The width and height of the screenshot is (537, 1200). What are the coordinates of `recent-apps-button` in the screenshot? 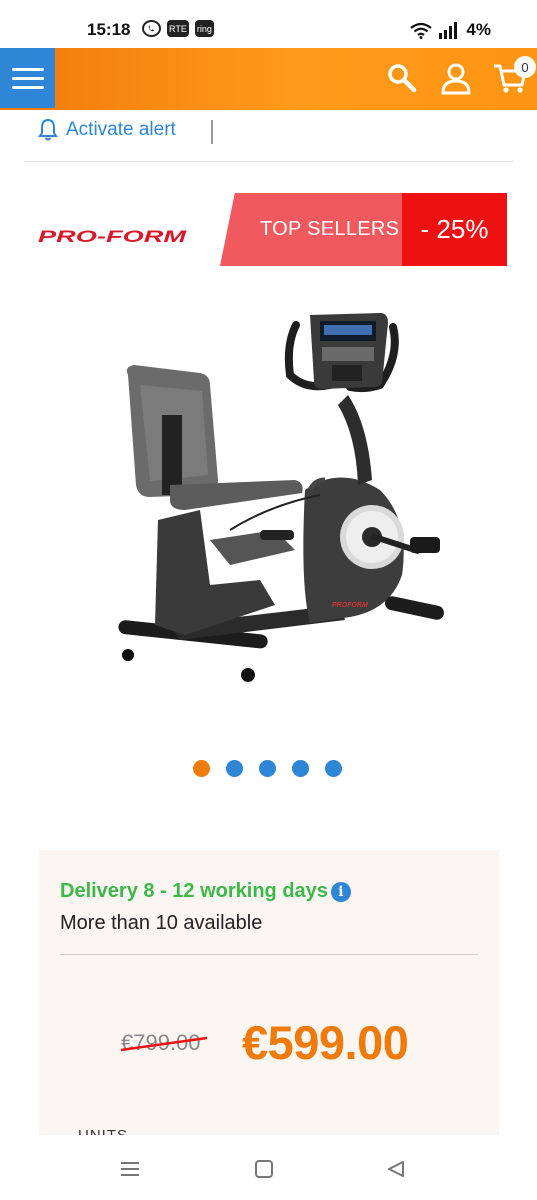 It's located at (130, 1169).